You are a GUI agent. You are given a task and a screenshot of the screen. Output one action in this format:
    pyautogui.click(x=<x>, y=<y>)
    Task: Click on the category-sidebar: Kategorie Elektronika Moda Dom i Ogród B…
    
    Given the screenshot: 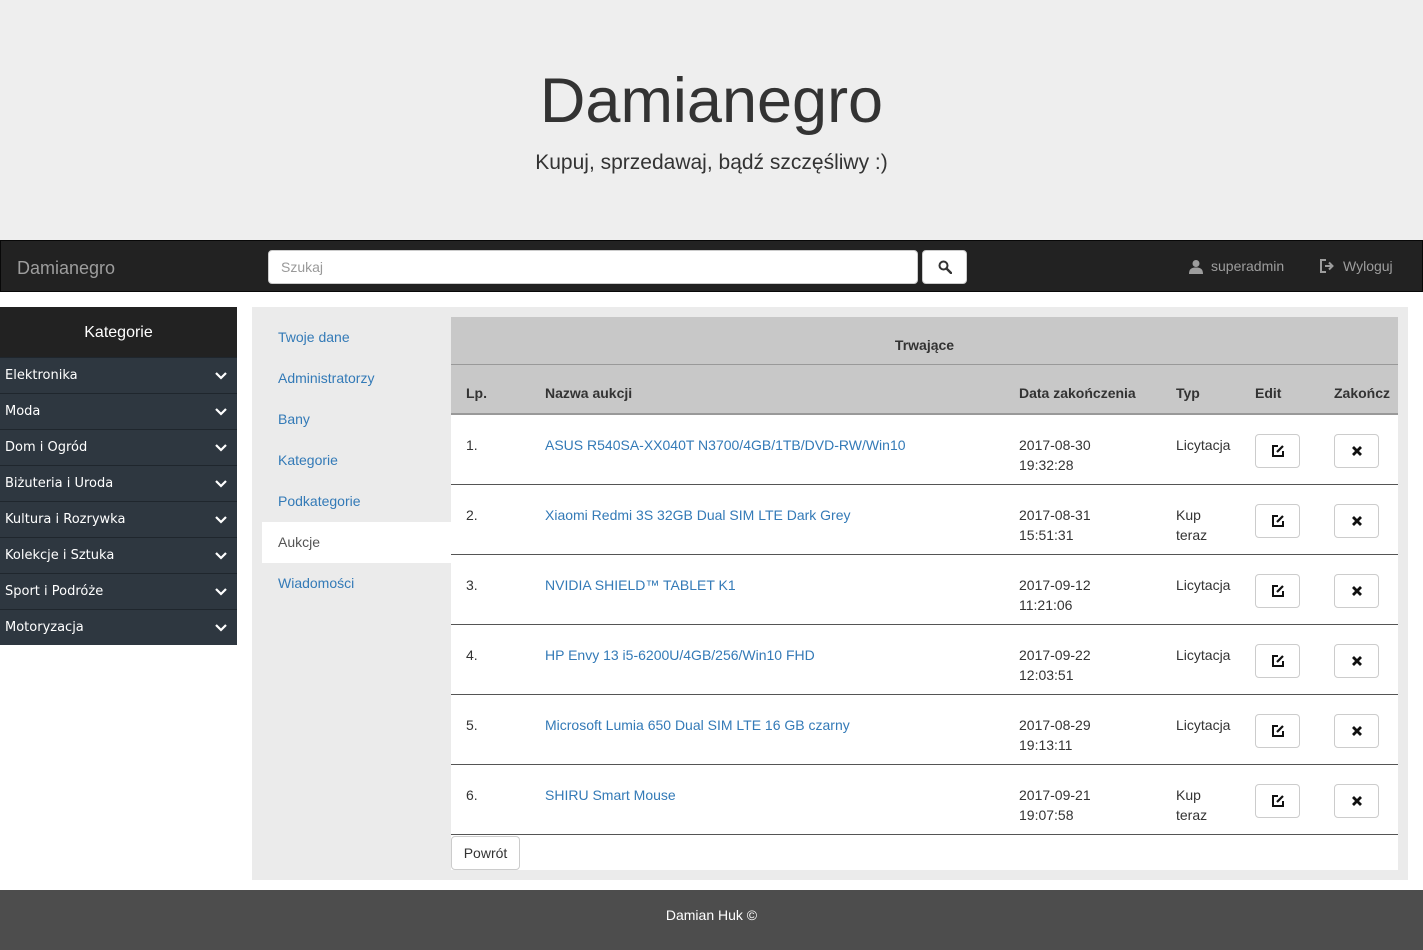 What is the action you would take?
    pyautogui.click(x=118, y=476)
    